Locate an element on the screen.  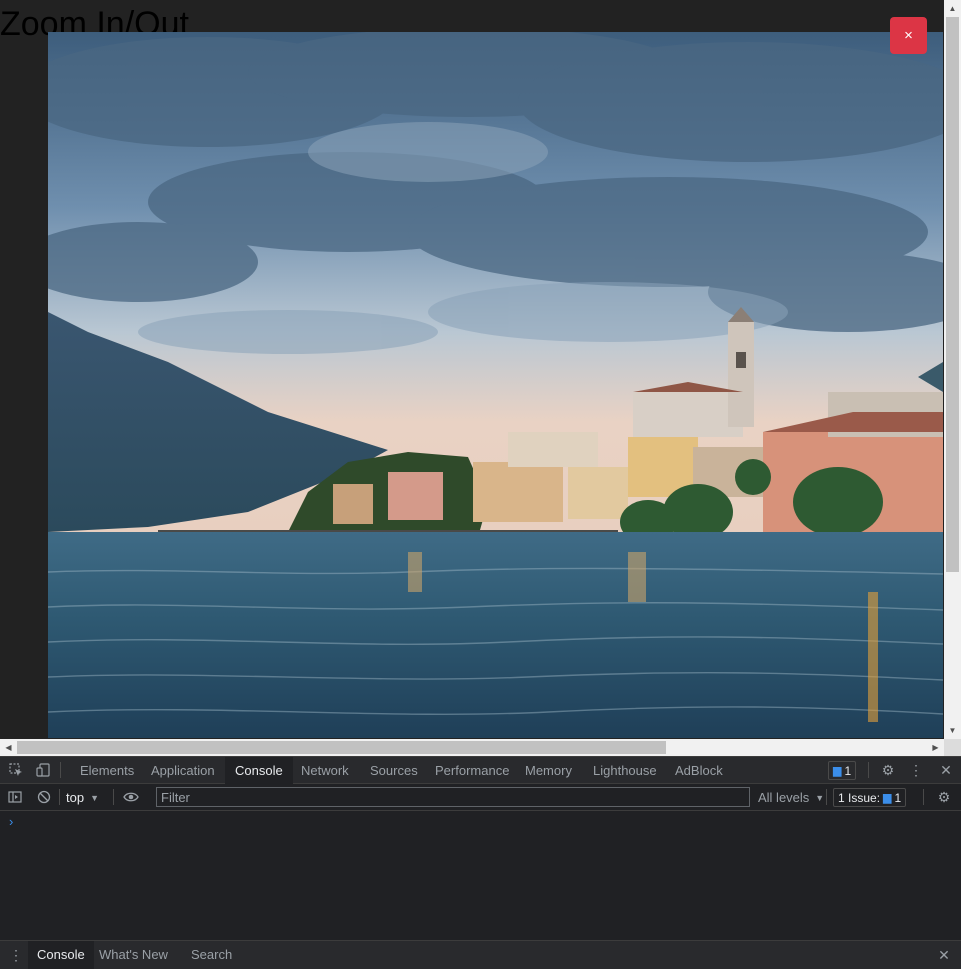
scroll-right-icon: ▶ is located at coordinates (935, 747).